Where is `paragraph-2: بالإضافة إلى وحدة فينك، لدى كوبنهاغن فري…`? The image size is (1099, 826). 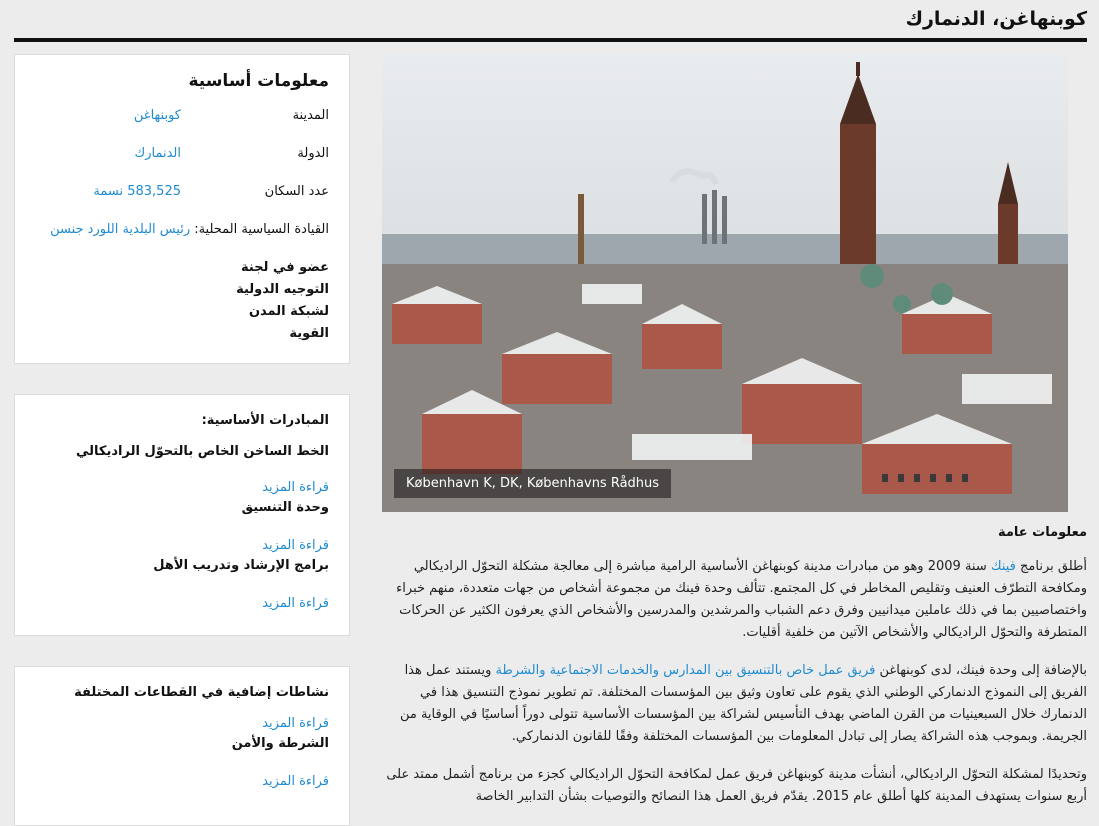
paragraph-2: بالإضافة إلى وحدة فينك، لدى كوبنهاغن فري… is located at coordinates (734, 704).